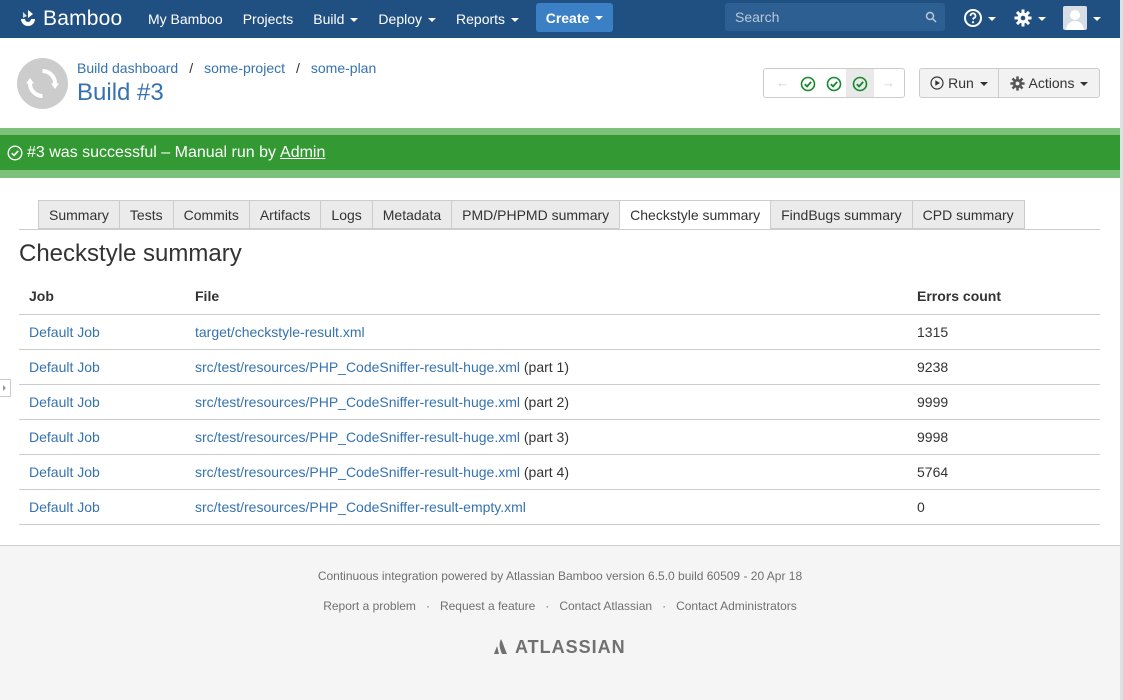 The height and width of the screenshot is (700, 1123). I want to click on section-title: Checkstyle summary, so click(130, 253).